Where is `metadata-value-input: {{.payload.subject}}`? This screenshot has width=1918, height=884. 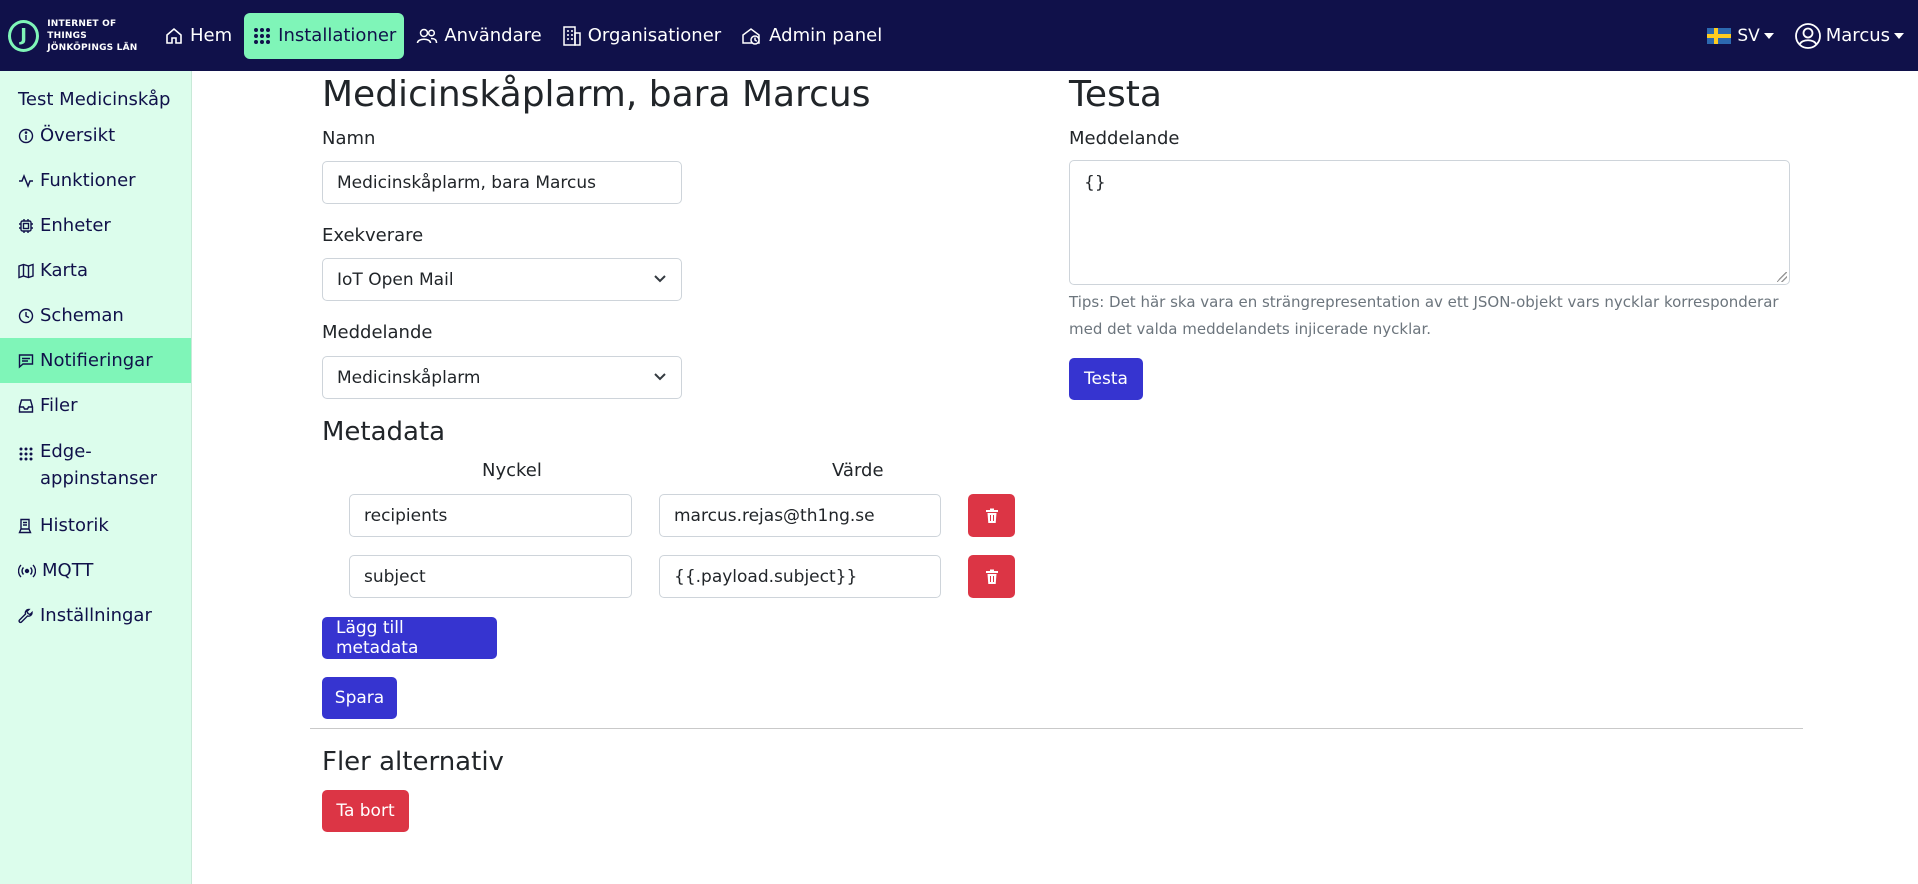
metadata-value-input: {{.payload.subject}} is located at coordinates (800, 576).